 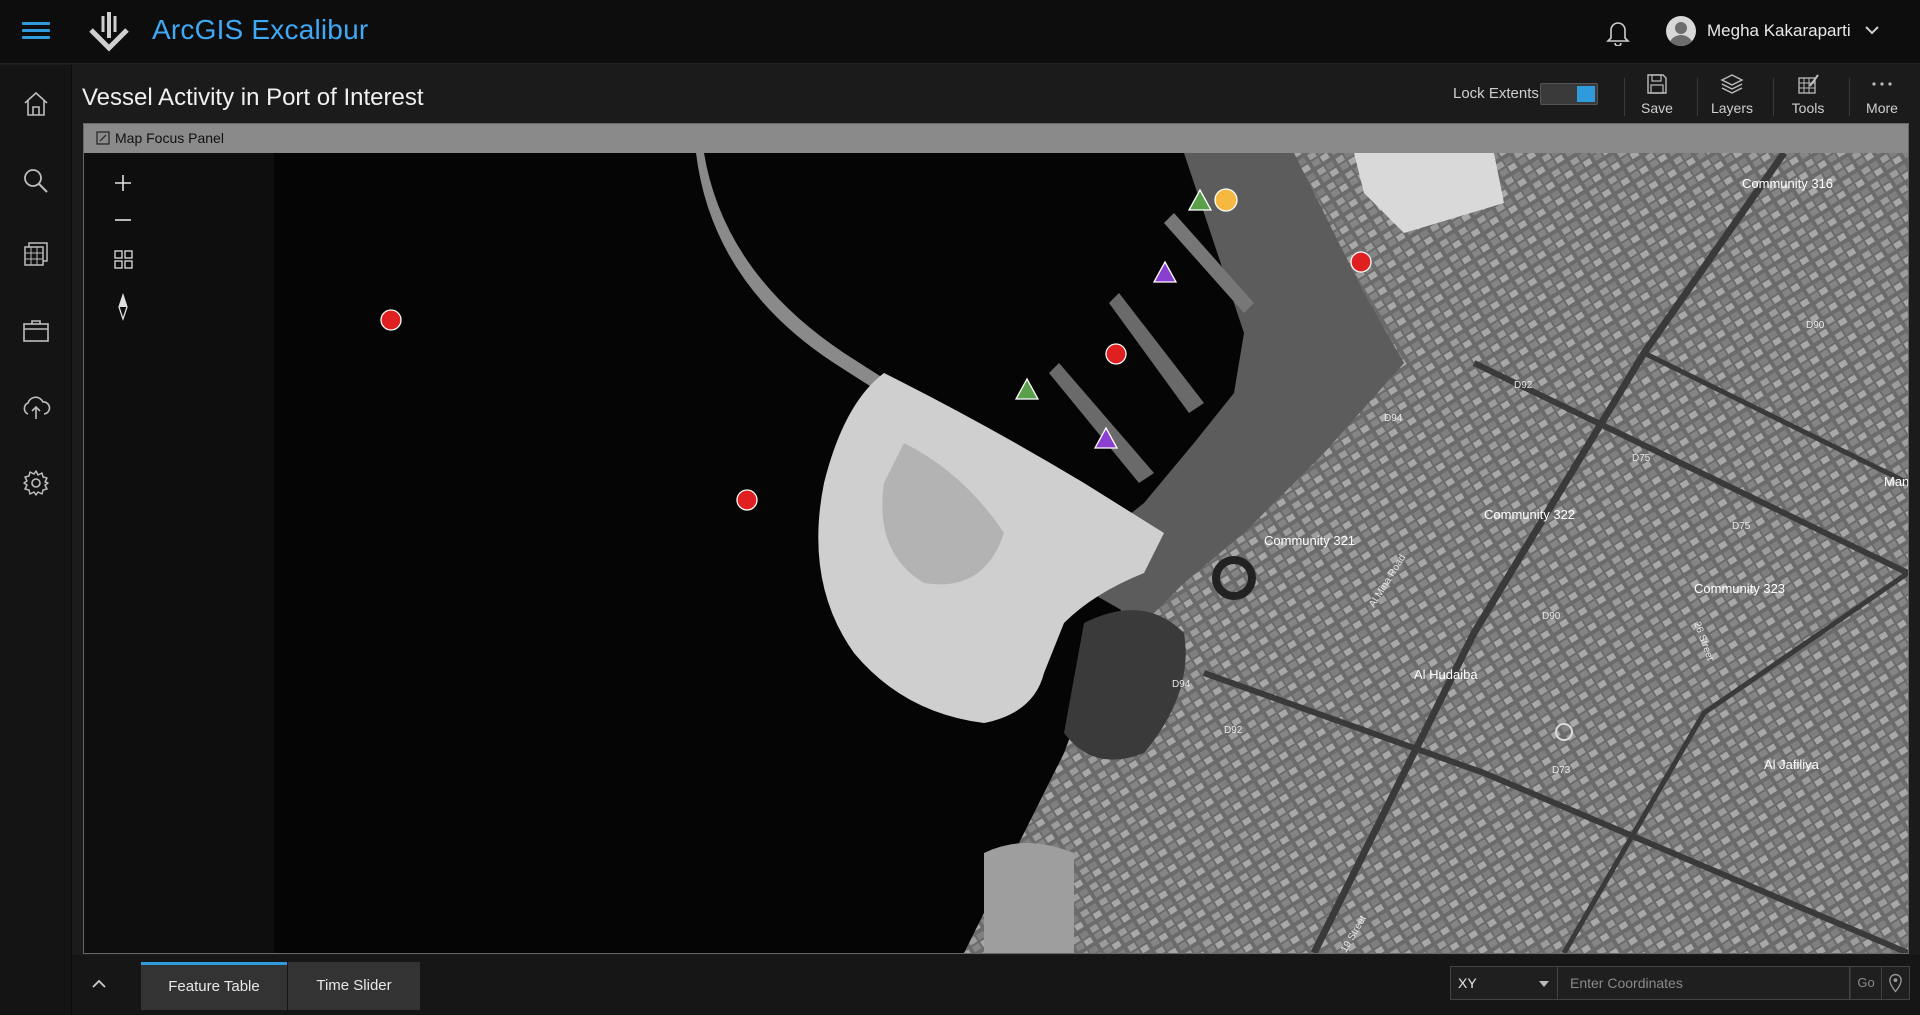 What do you see at coordinates (1808, 108) in the screenshot?
I see `tools-label: Tools` at bounding box center [1808, 108].